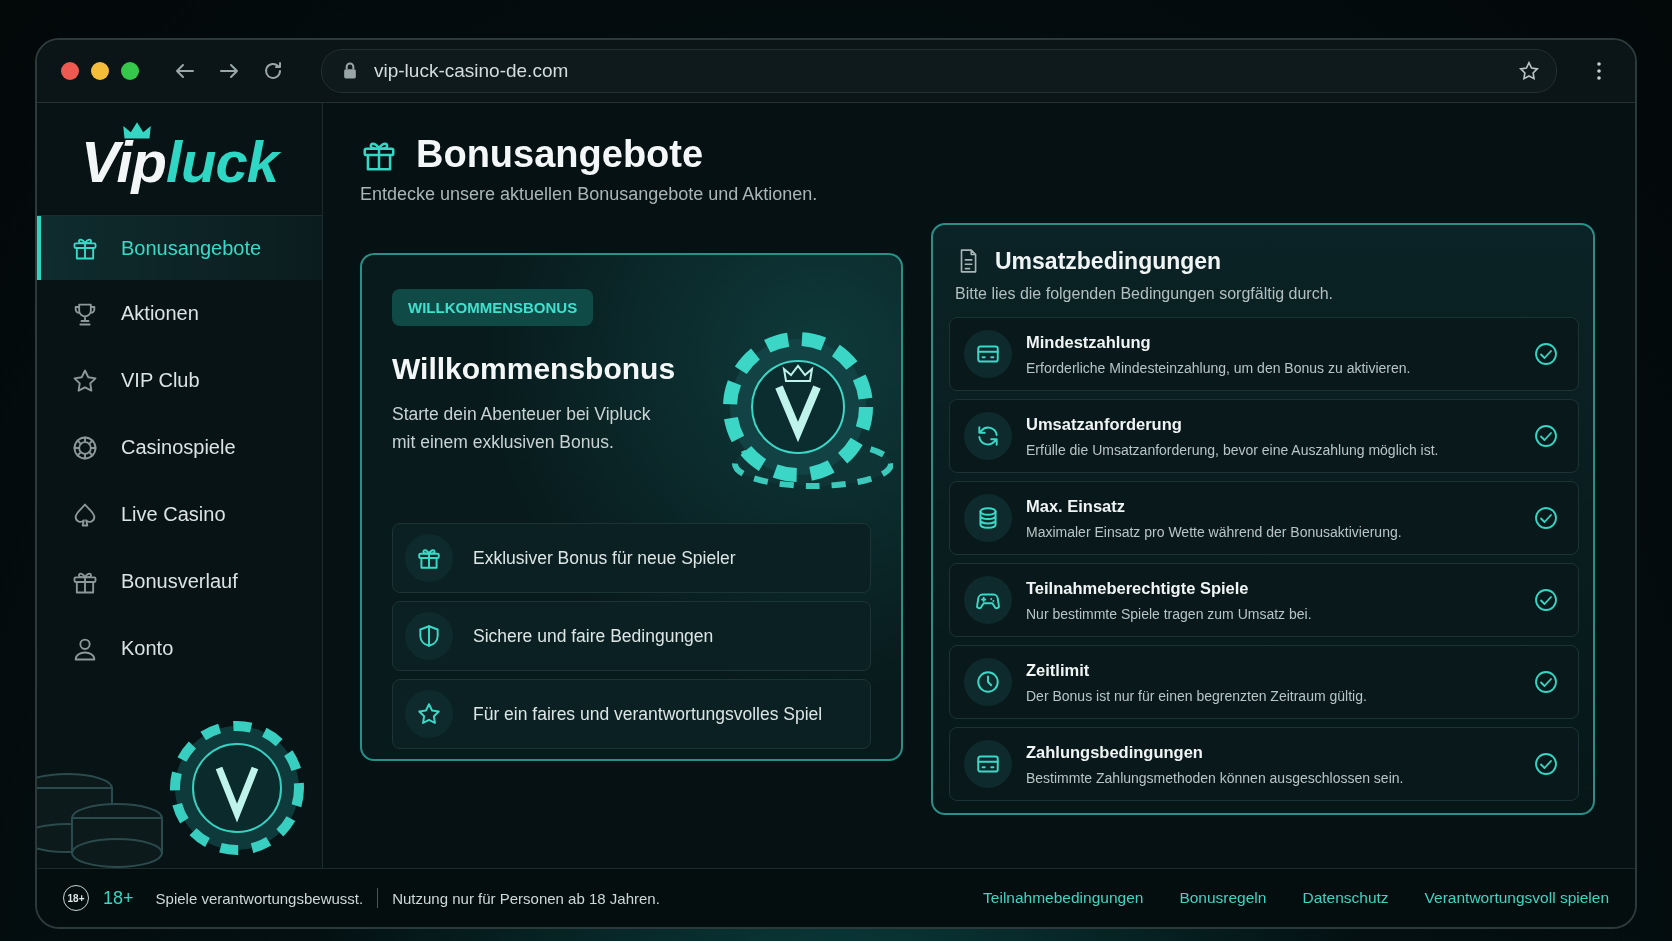 Image resolution: width=1672 pixels, height=941 pixels. Describe the element at coordinates (179, 380) in the screenshot. I see `sidebar-item: VIP Club` at that location.